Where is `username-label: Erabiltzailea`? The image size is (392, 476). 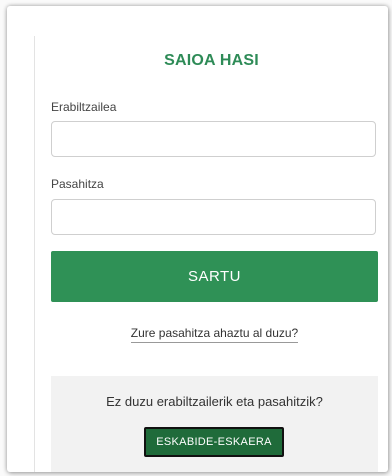
username-label: Erabiltzailea is located at coordinates (84, 107).